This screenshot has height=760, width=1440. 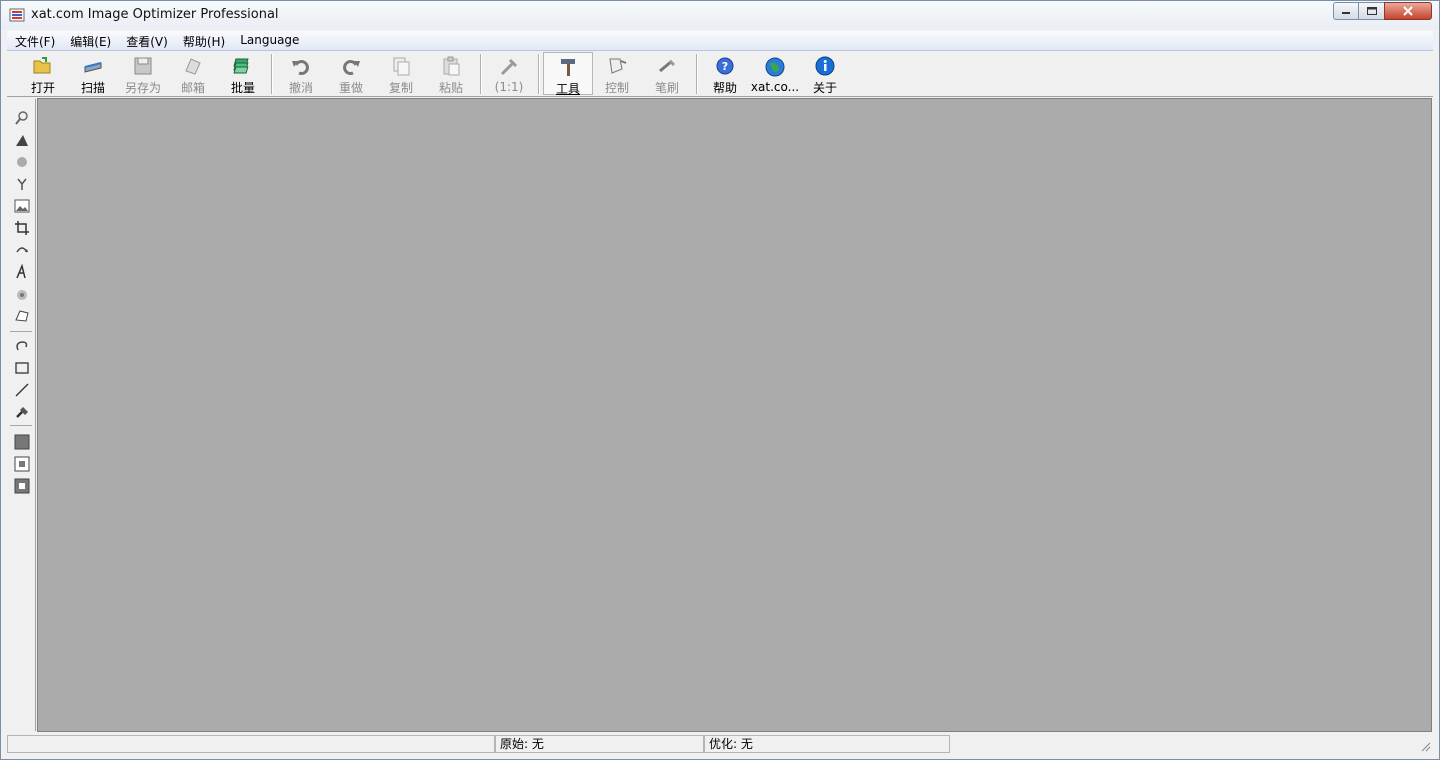 I want to click on about-button: 关于, so click(x=825, y=73).